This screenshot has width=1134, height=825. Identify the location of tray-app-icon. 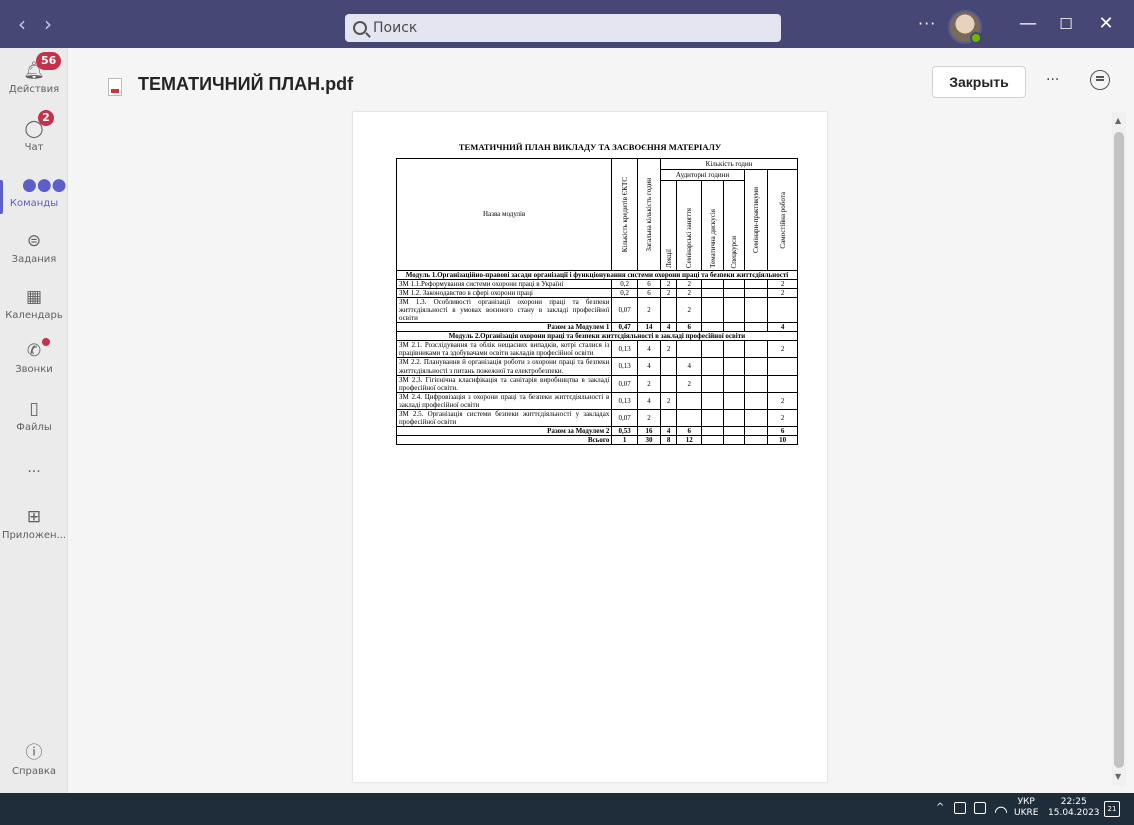
(980, 808).